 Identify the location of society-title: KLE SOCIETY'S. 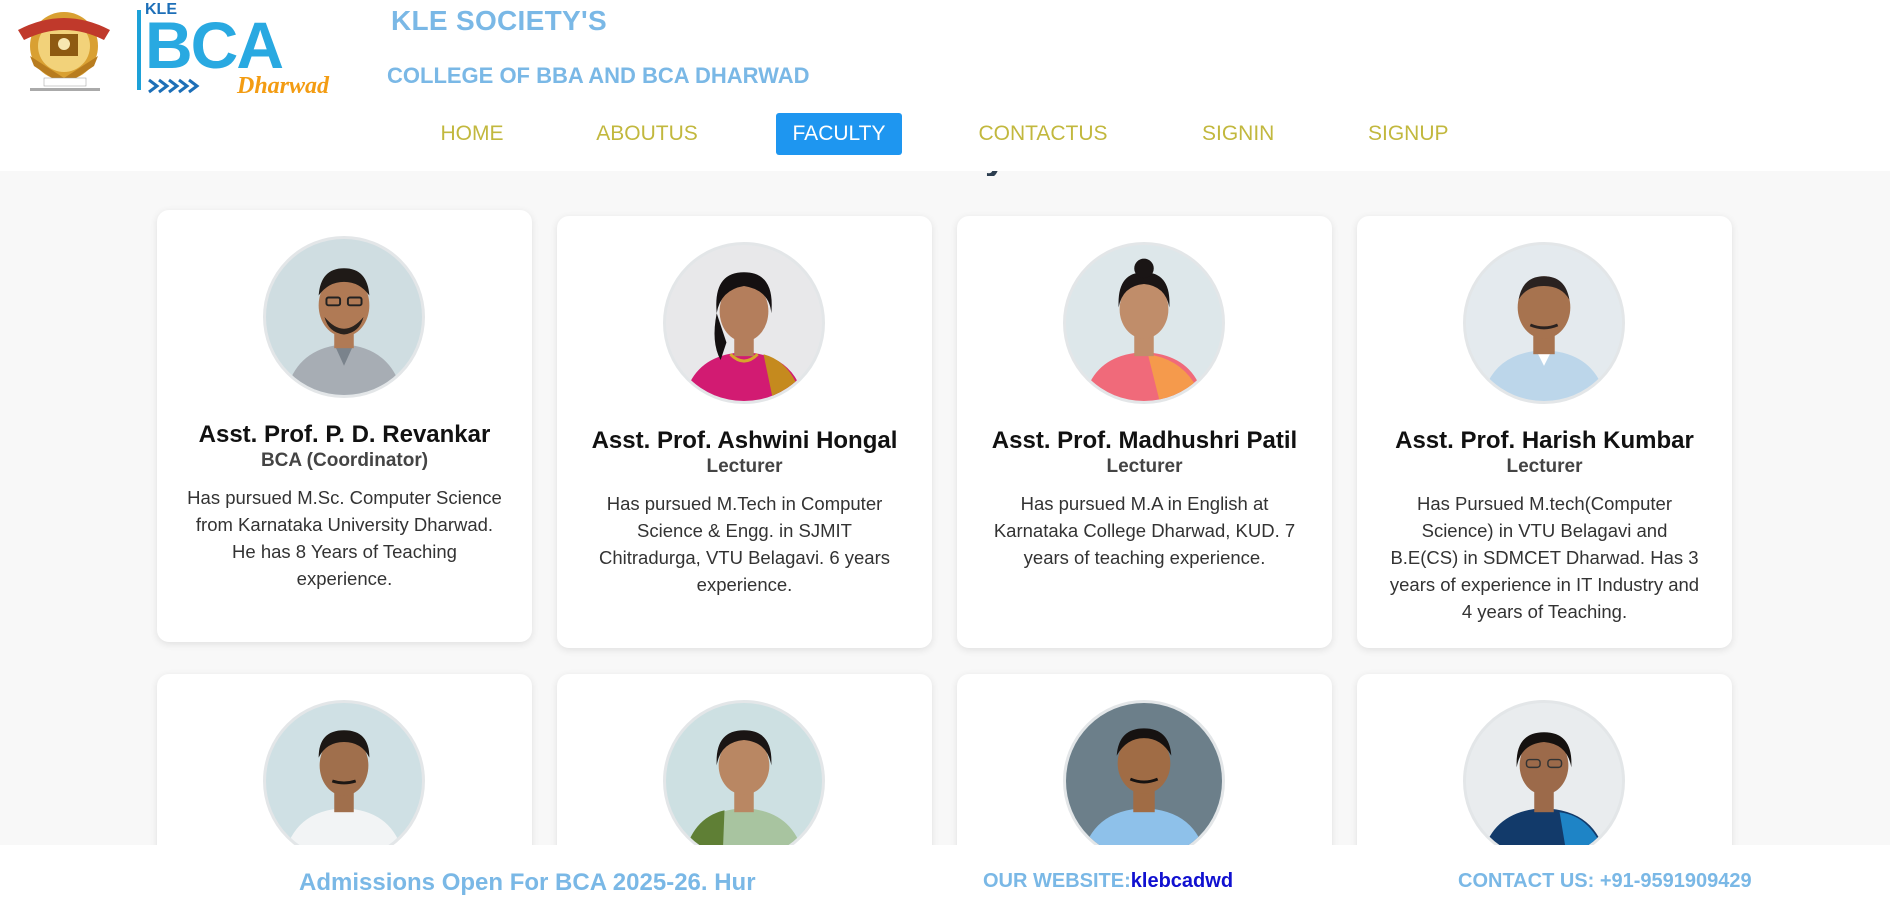
(499, 20).